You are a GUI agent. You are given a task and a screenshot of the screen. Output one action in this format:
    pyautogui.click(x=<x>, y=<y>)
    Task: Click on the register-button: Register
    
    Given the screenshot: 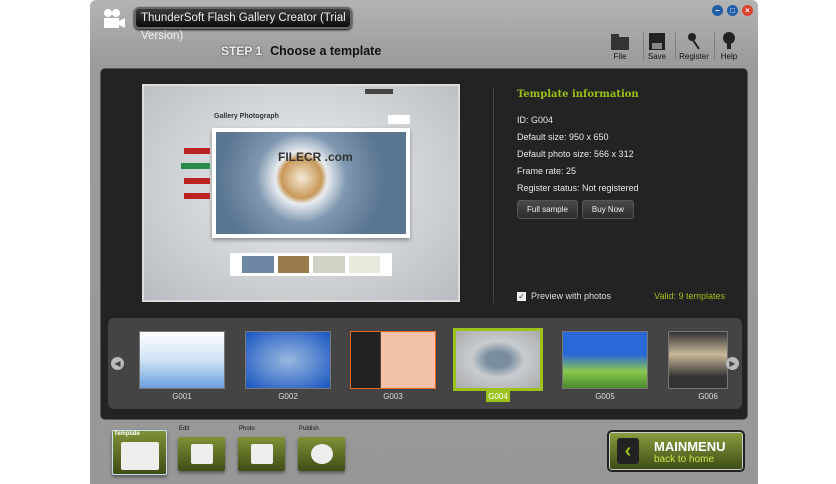 What is the action you would take?
    pyautogui.click(x=694, y=45)
    